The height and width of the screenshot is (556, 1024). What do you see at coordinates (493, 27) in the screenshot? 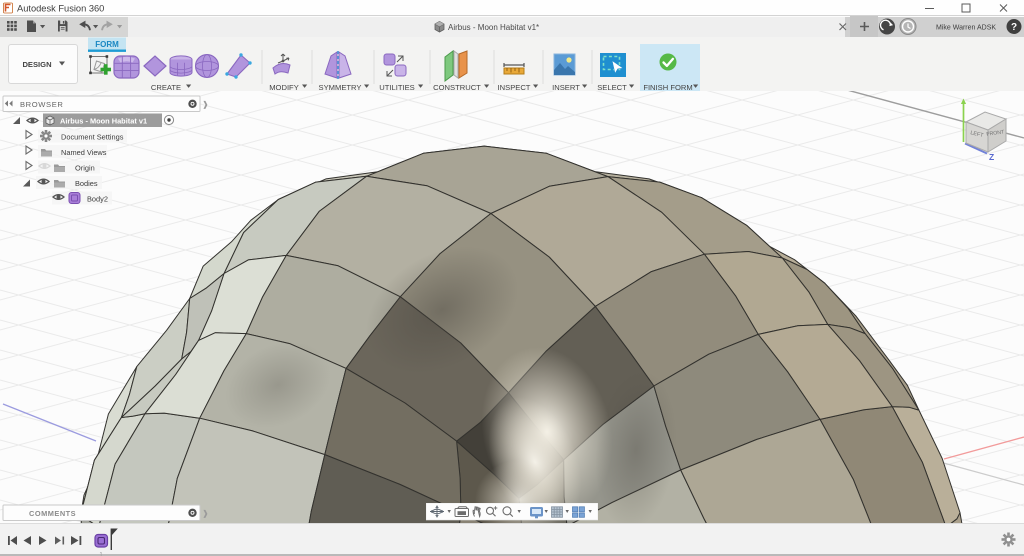
I see `svg-text: Airbus - Moon Habitat v1*` at bounding box center [493, 27].